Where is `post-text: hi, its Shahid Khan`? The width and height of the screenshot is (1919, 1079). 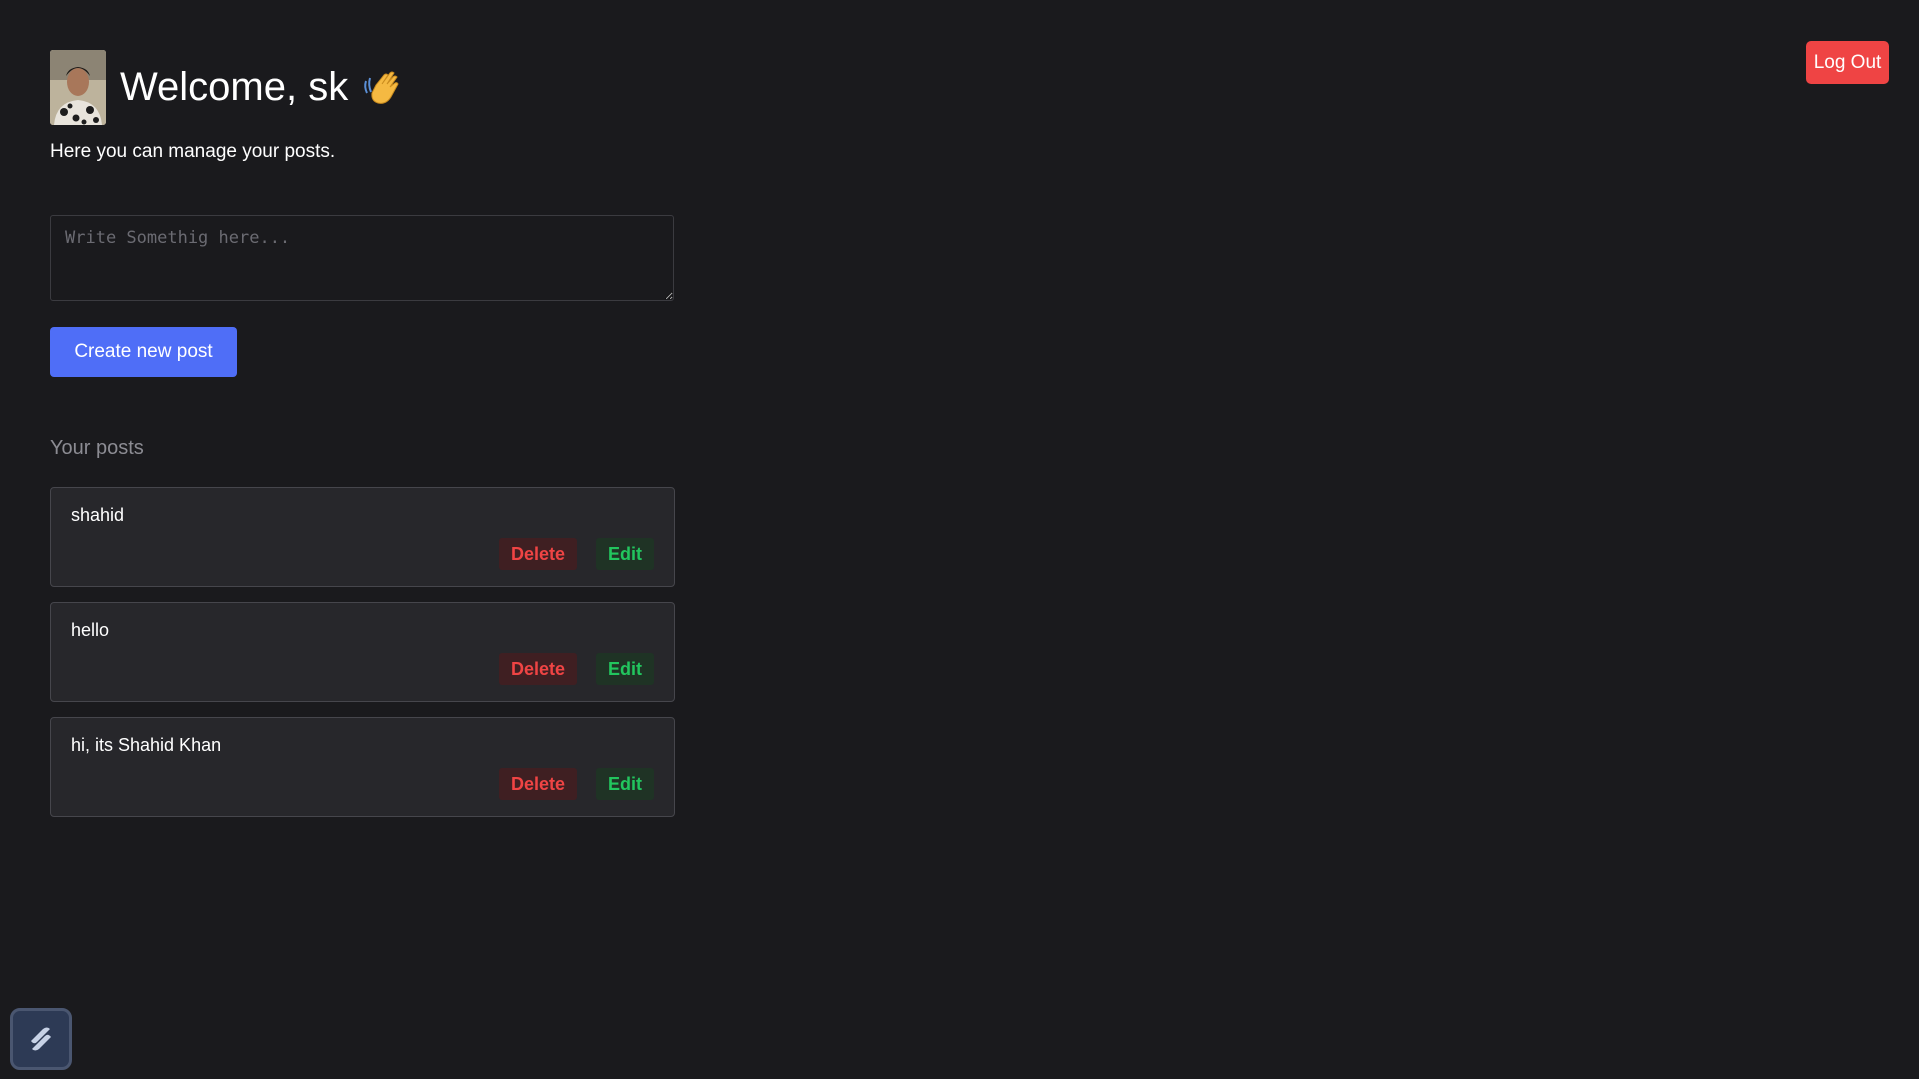
post-text: hi, its Shahid Khan is located at coordinates (146, 745).